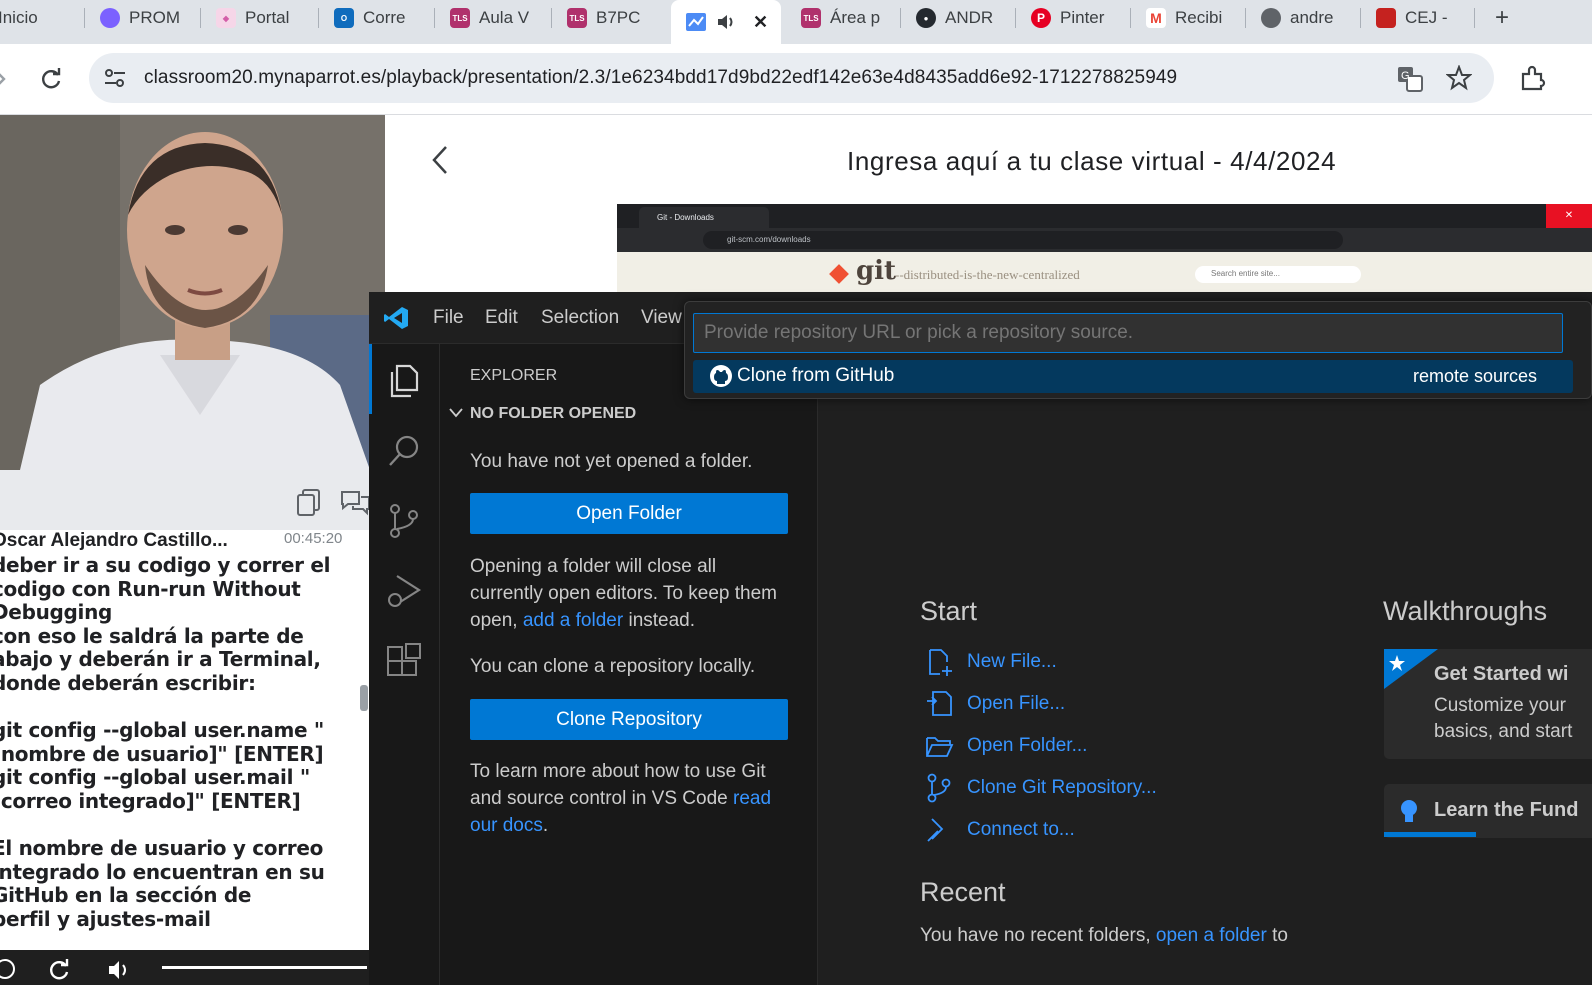 The image size is (1592, 985). Describe the element at coordinates (553, 413) in the screenshot. I see `no-folder-header: NO FOLDER OPENED` at that location.